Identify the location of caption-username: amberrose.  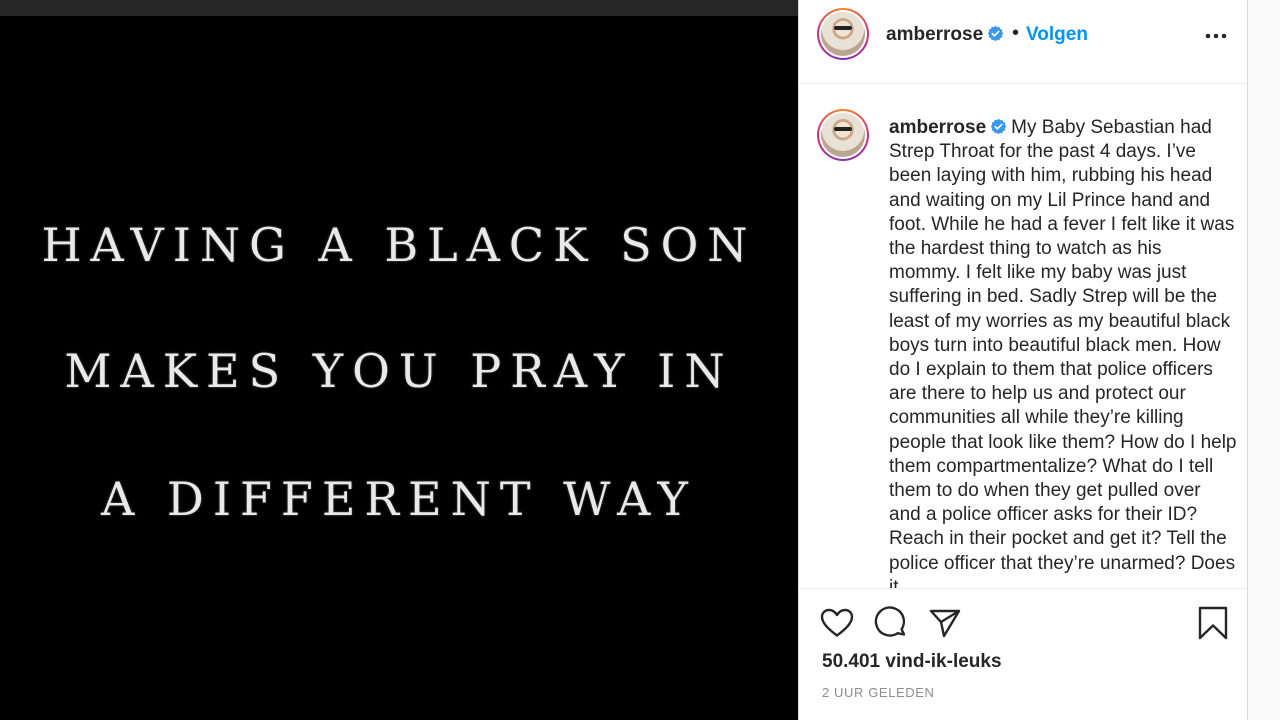
(937, 127).